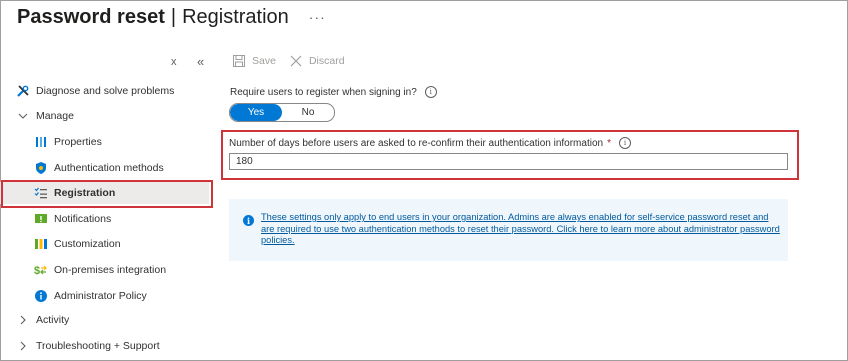 This screenshot has height=361, width=848. I want to click on registration-highlight-box, so click(107, 194).